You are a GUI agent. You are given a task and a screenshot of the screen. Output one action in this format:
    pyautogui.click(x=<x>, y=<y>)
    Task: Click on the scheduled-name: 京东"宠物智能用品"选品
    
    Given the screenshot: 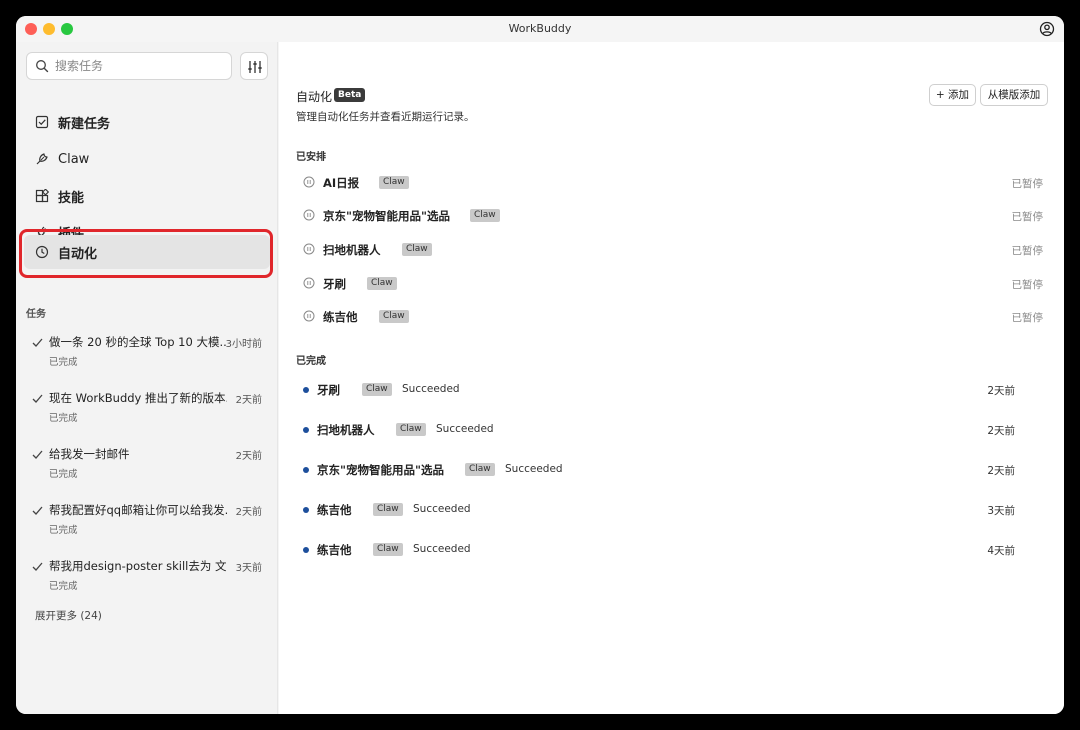 What is the action you would take?
    pyautogui.click(x=386, y=216)
    